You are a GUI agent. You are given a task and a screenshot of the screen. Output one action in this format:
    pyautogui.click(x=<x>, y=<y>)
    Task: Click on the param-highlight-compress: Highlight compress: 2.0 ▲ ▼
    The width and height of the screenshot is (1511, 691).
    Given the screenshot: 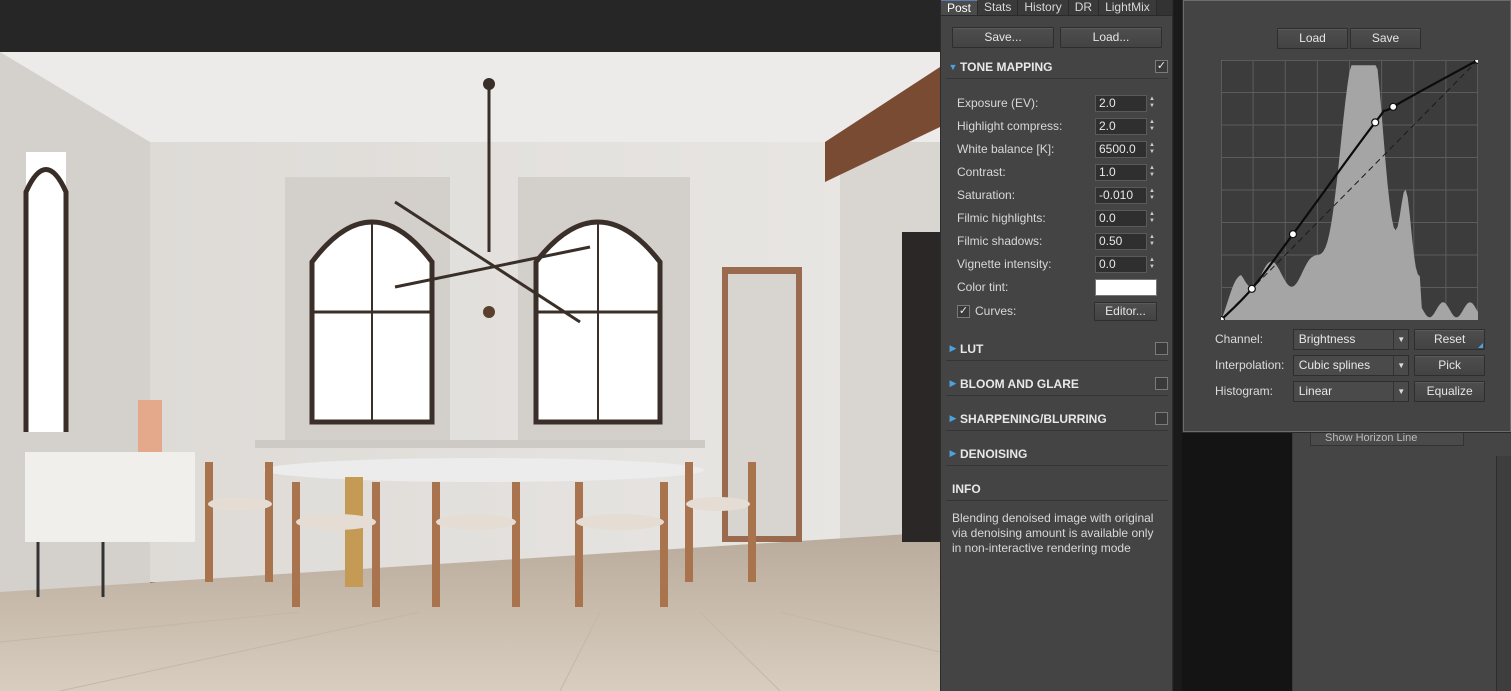 What is the action you would take?
    pyautogui.click(x=1057, y=126)
    